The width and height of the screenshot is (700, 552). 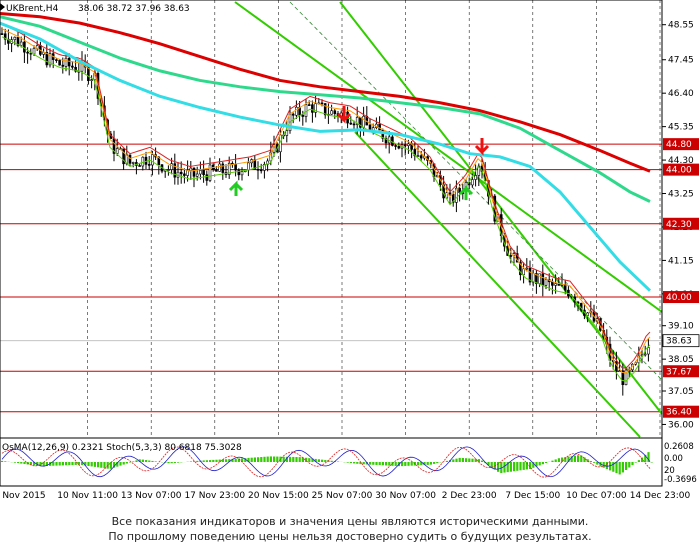 I want to click on symbol-label: UKBrent,H4, so click(x=32, y=9).